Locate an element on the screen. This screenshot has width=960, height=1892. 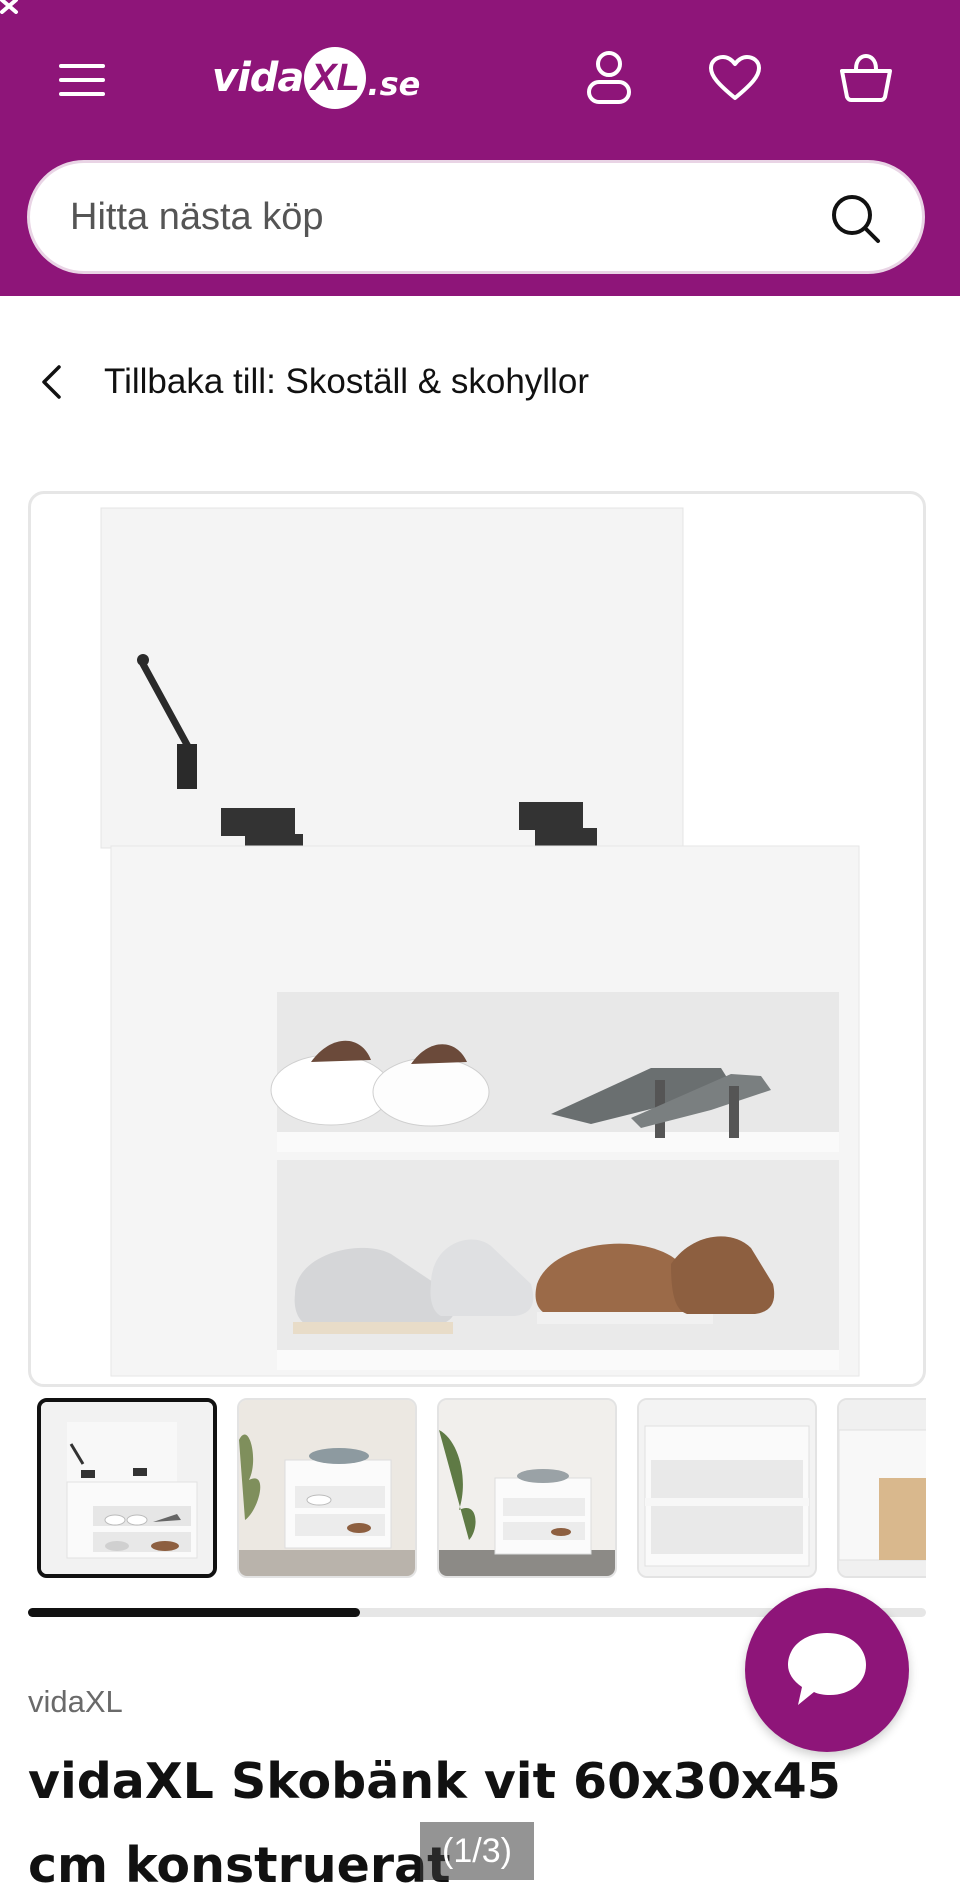
heart-icon is located at coordinates (735, 77).